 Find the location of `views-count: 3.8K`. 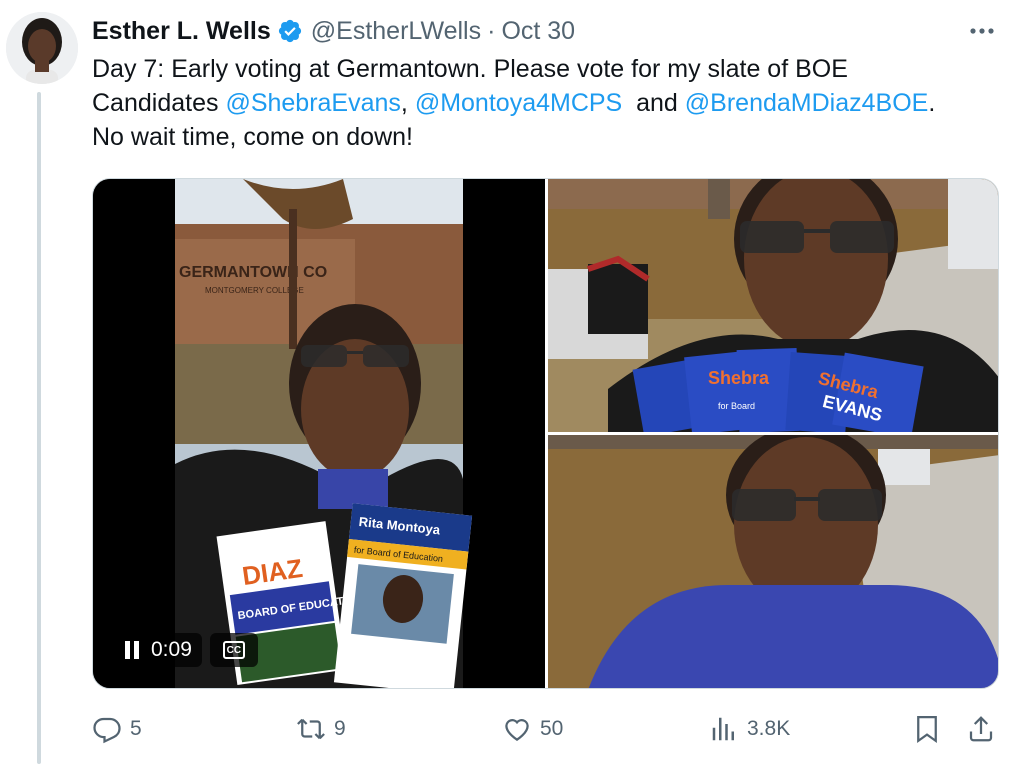

views-count: 3.8K is located at coordinates (769, 728).